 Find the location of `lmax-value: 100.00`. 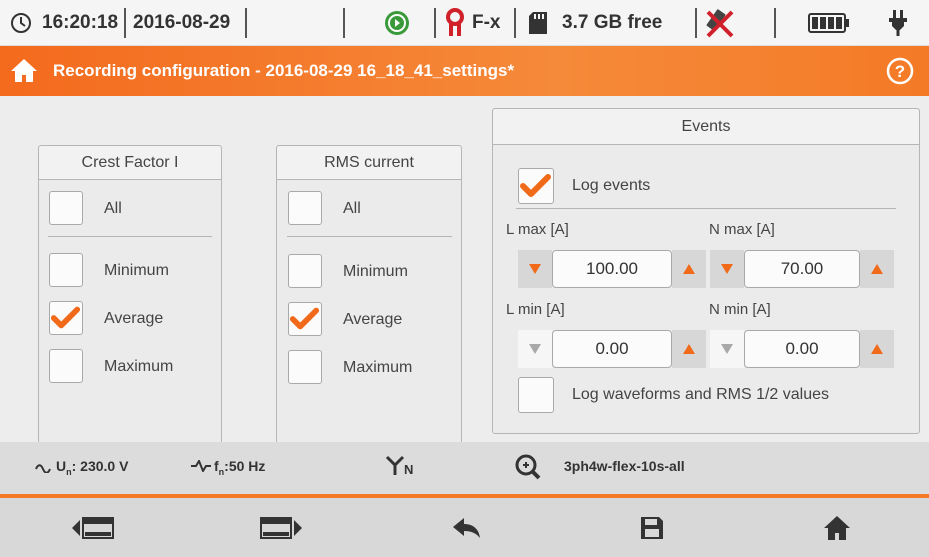

lmax-value: 100.00 is located at coordinates (612, 269).